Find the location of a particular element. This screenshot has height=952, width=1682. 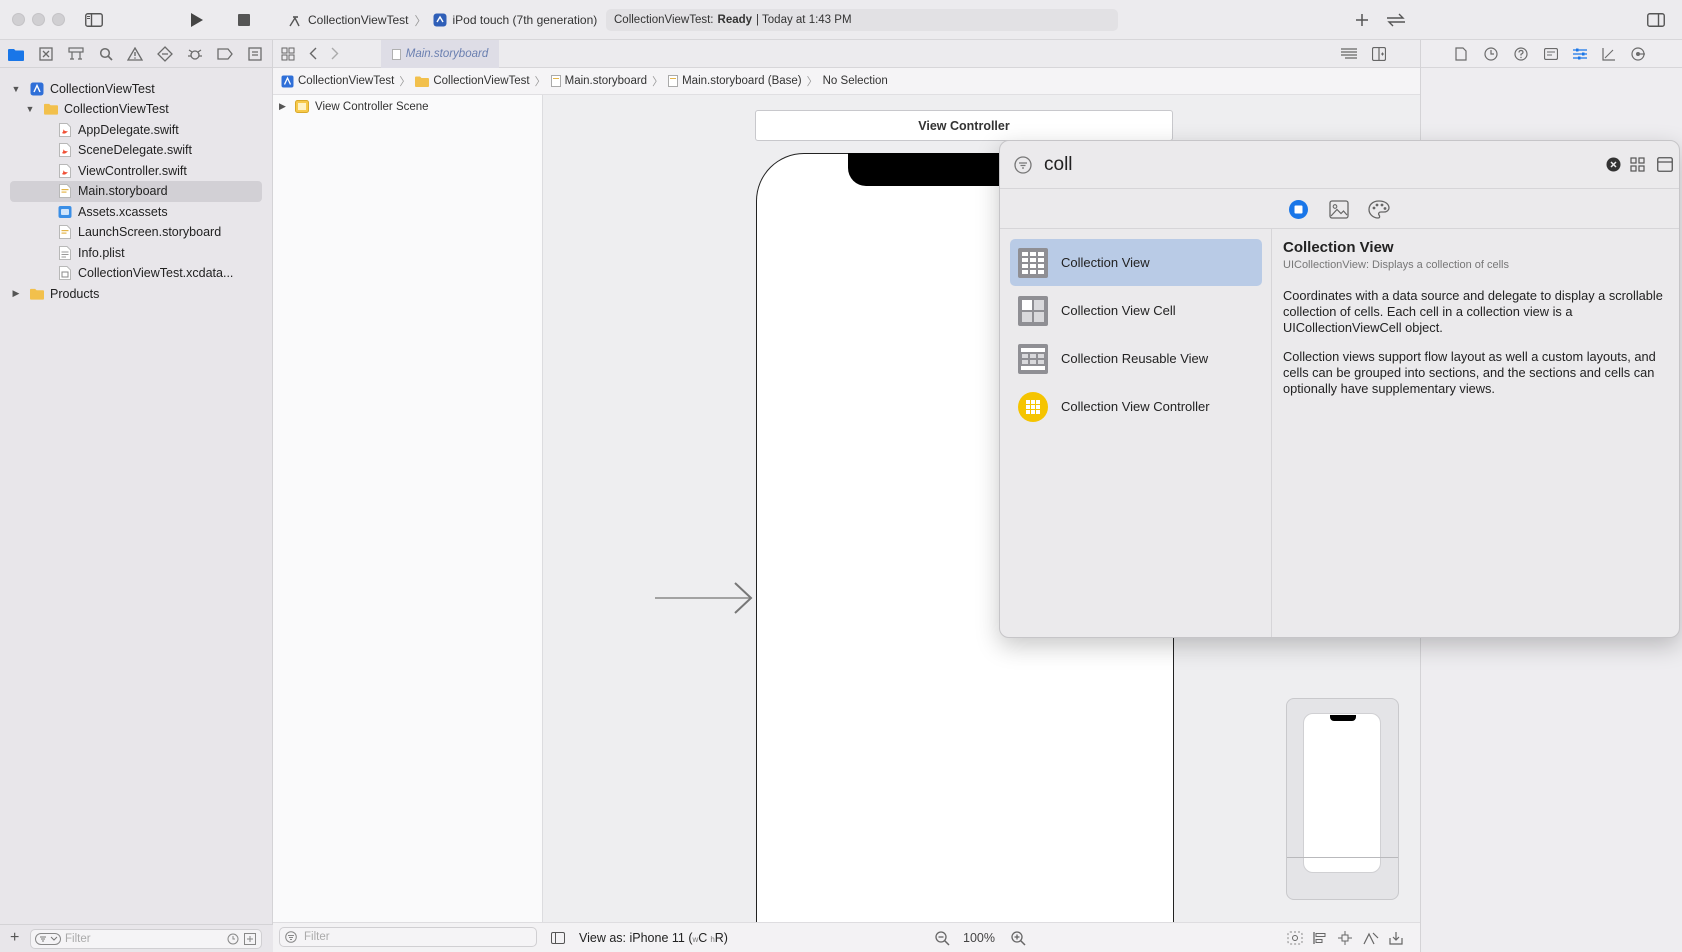

source-control-icon is located at coordinates (46, 54).